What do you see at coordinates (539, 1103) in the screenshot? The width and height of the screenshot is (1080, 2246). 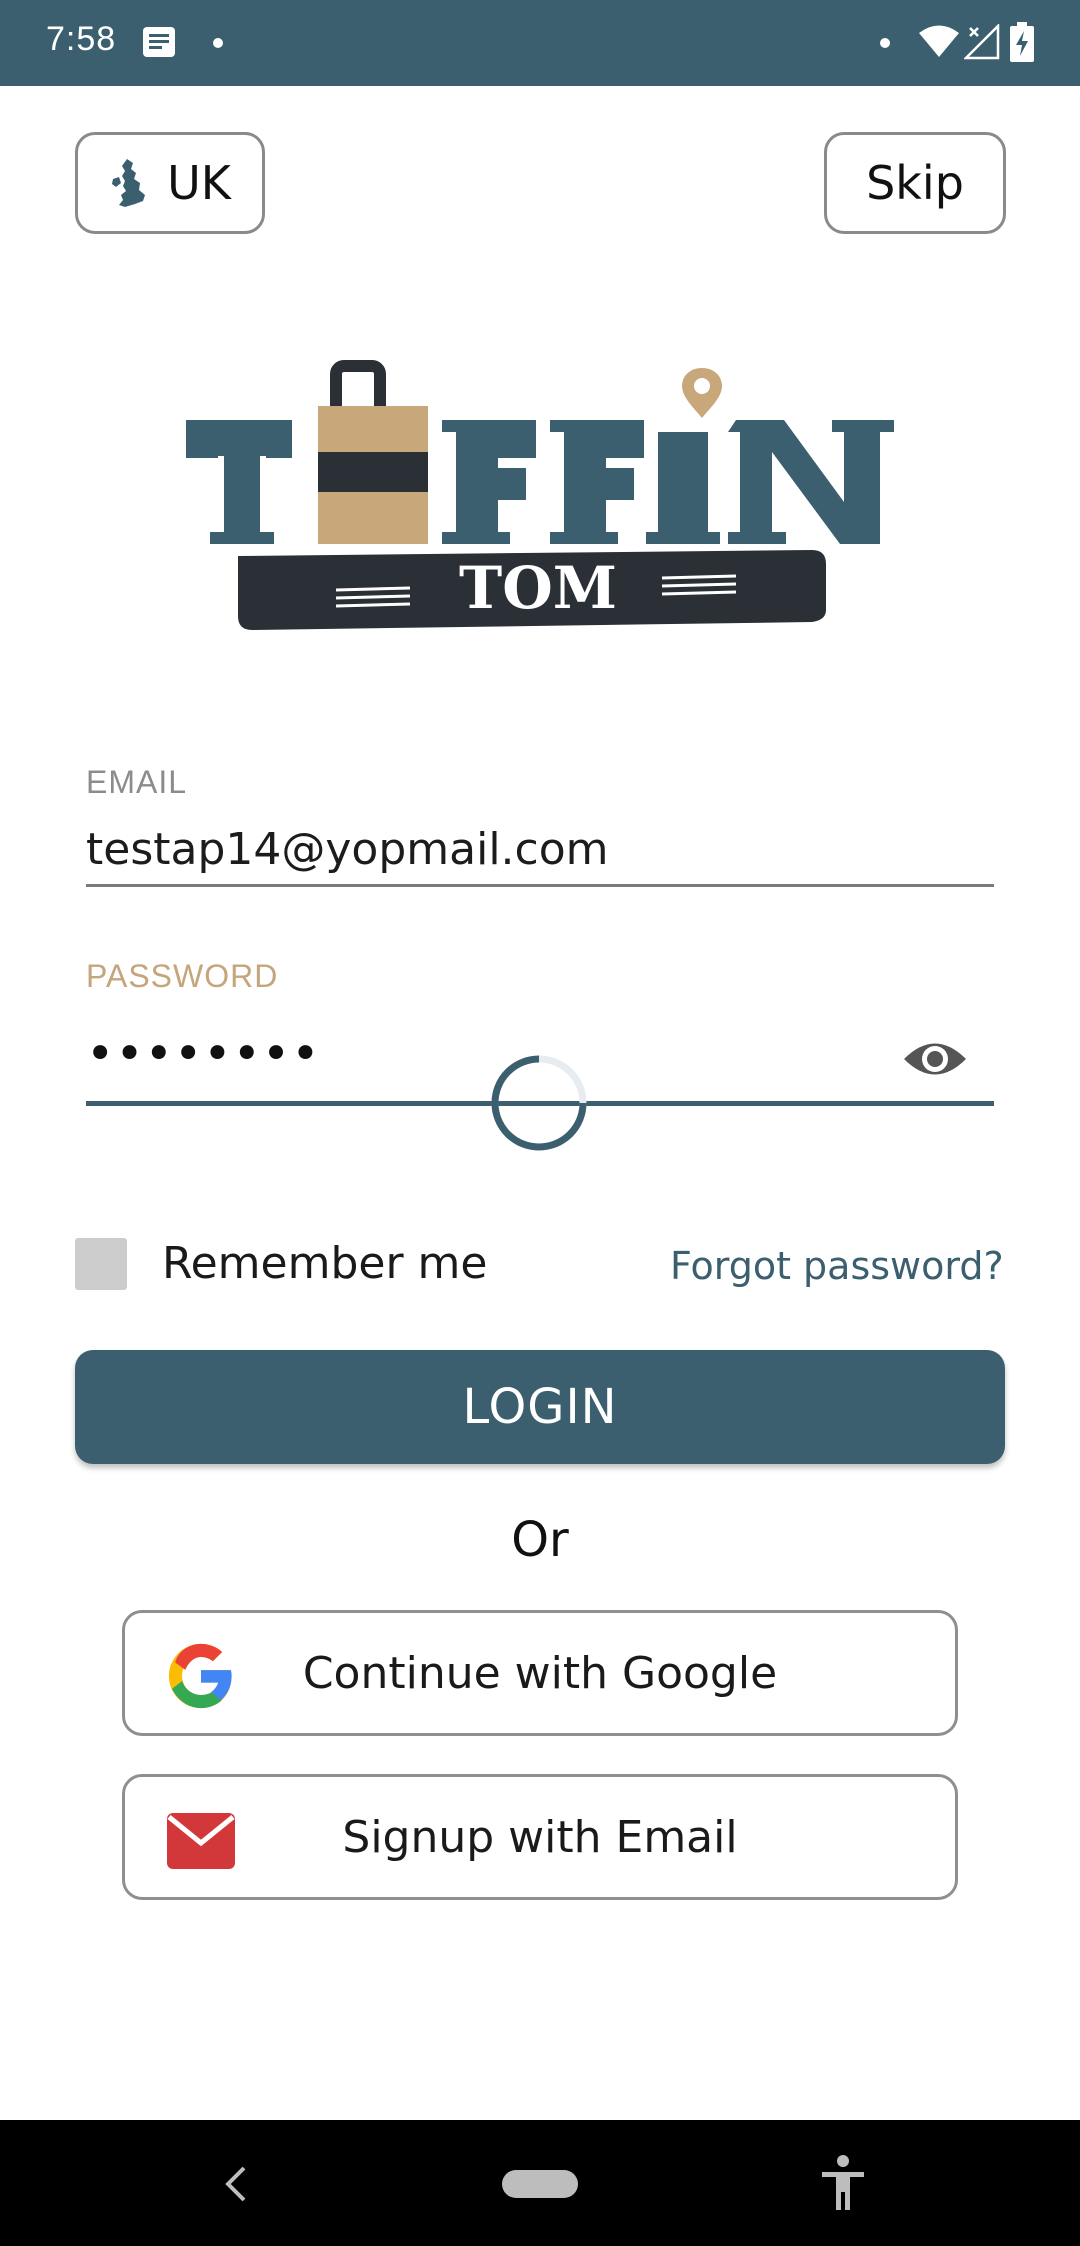 I see `loading-spinner` at bounding box center [539, 1103].